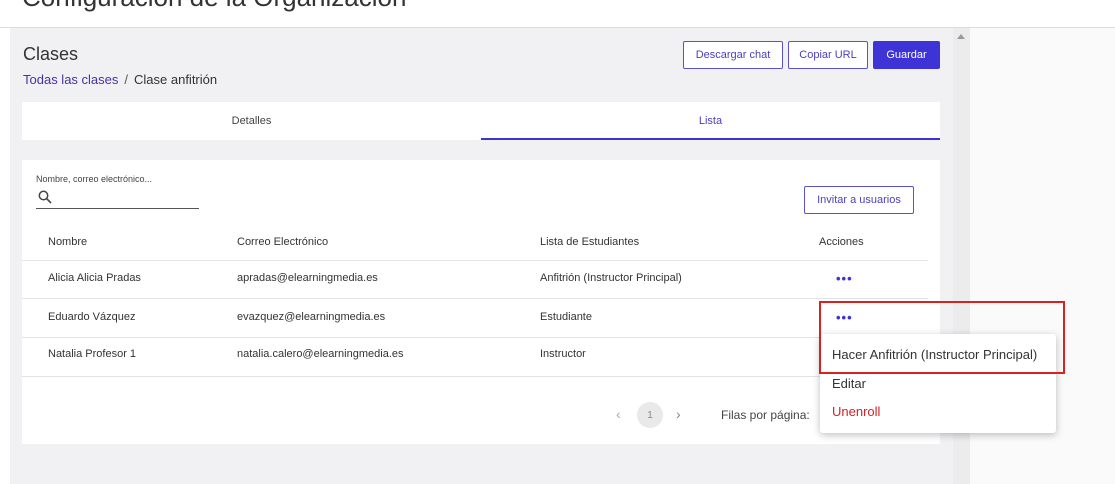 The image size is (1115, 484). What do you see at coordinates (859, 200) in the screenshot?
I see `invite-users-button: Invitar a usuarios` at bounding box center [859, 200].